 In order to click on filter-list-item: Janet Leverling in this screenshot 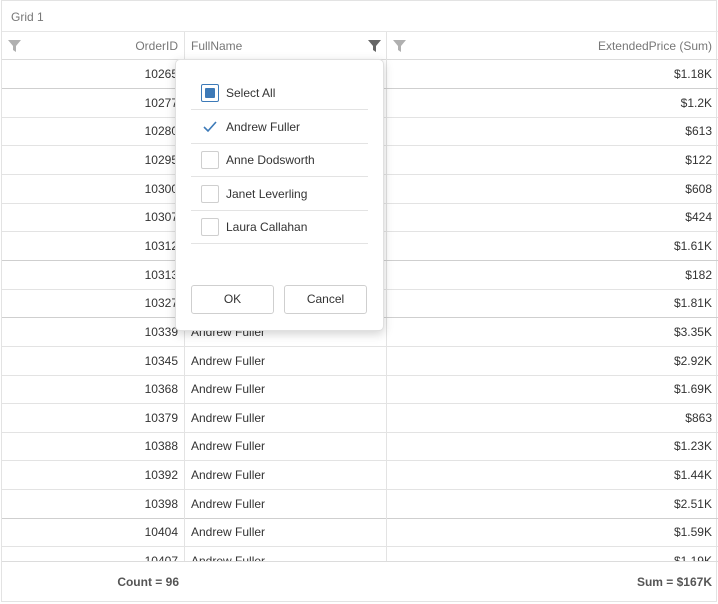, I will do `click(279, 194)`.